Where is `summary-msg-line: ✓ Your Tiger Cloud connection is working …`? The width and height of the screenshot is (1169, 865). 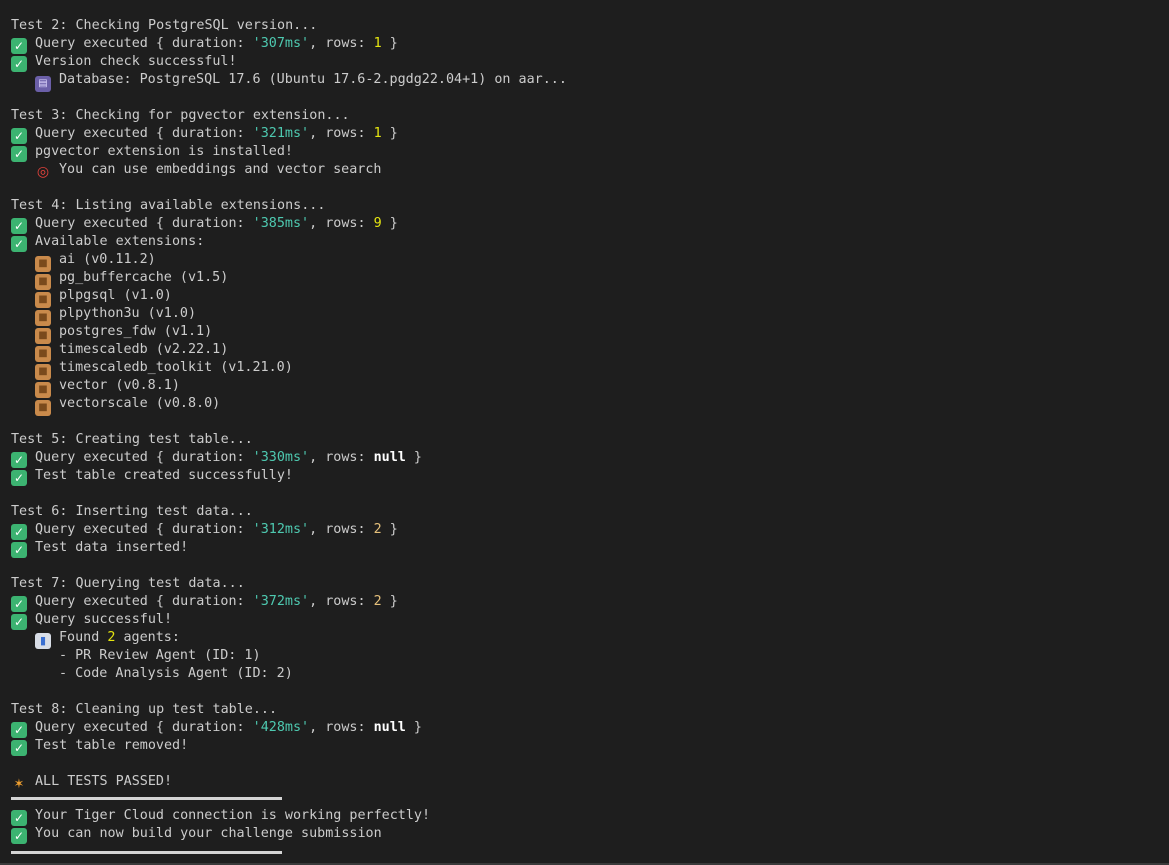
summary-msg-line: ✓ Your Tiger Cloud connection is working … is located at coordinates (590, 816).